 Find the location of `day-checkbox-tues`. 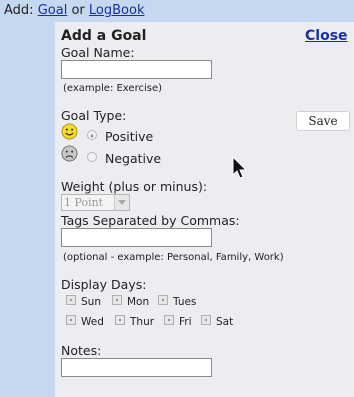

day-checkbox-tues is located at coordinates (163, 300).